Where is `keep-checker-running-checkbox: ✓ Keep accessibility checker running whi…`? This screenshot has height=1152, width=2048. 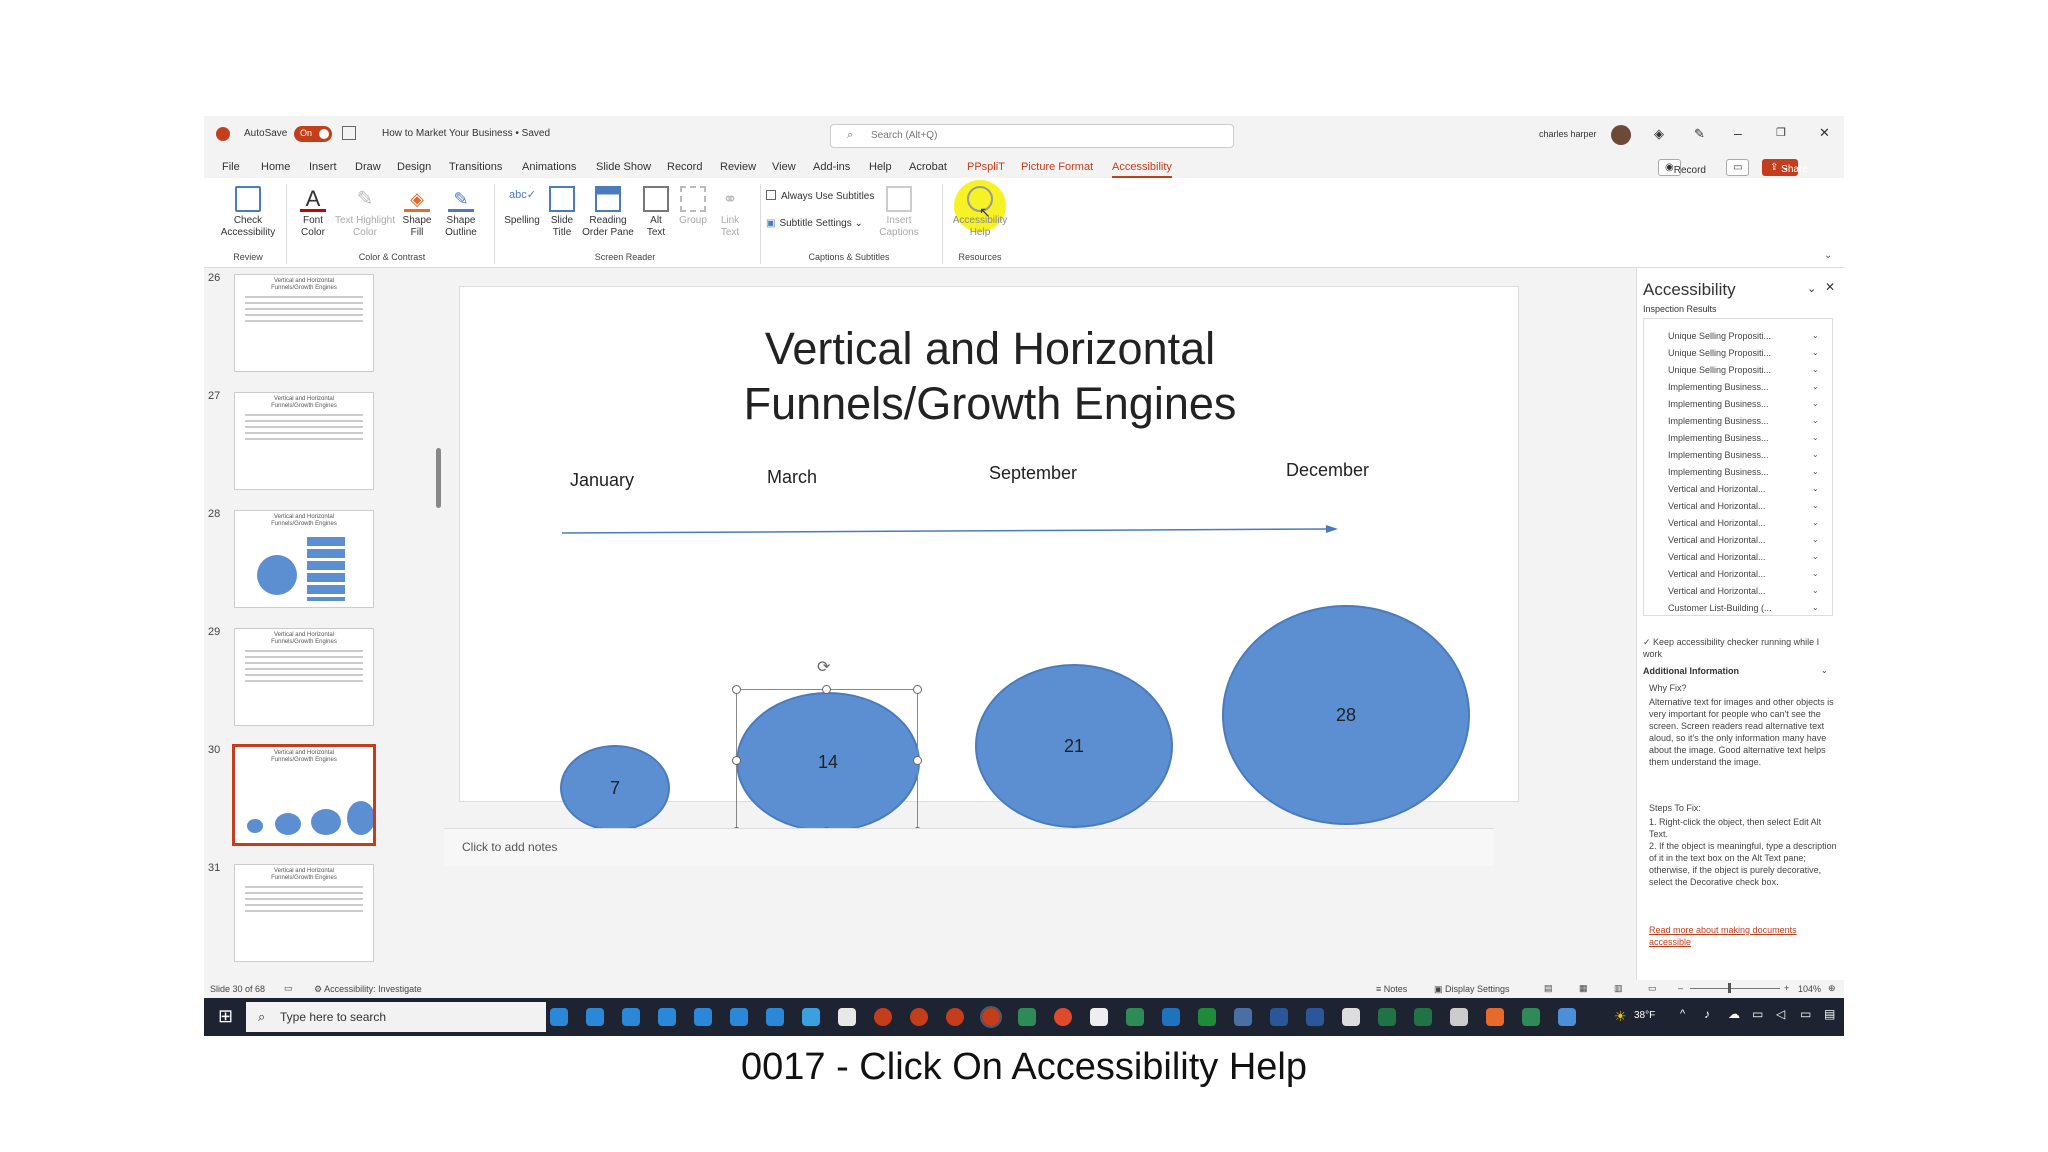
keep-checker-running-checkbox: ✓ Keep accessibility checker running whi… is located at coordinates (1741, 648).